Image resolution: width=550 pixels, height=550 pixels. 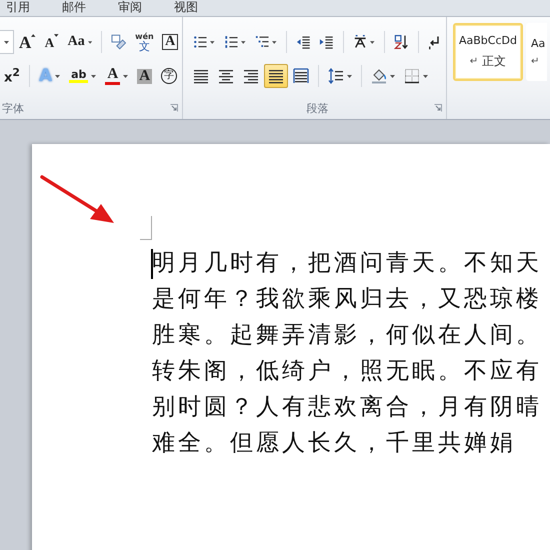 I want to click on text-line: 胜寒。起舞弄清影，何似在人间。, so click(x=347, y=335).